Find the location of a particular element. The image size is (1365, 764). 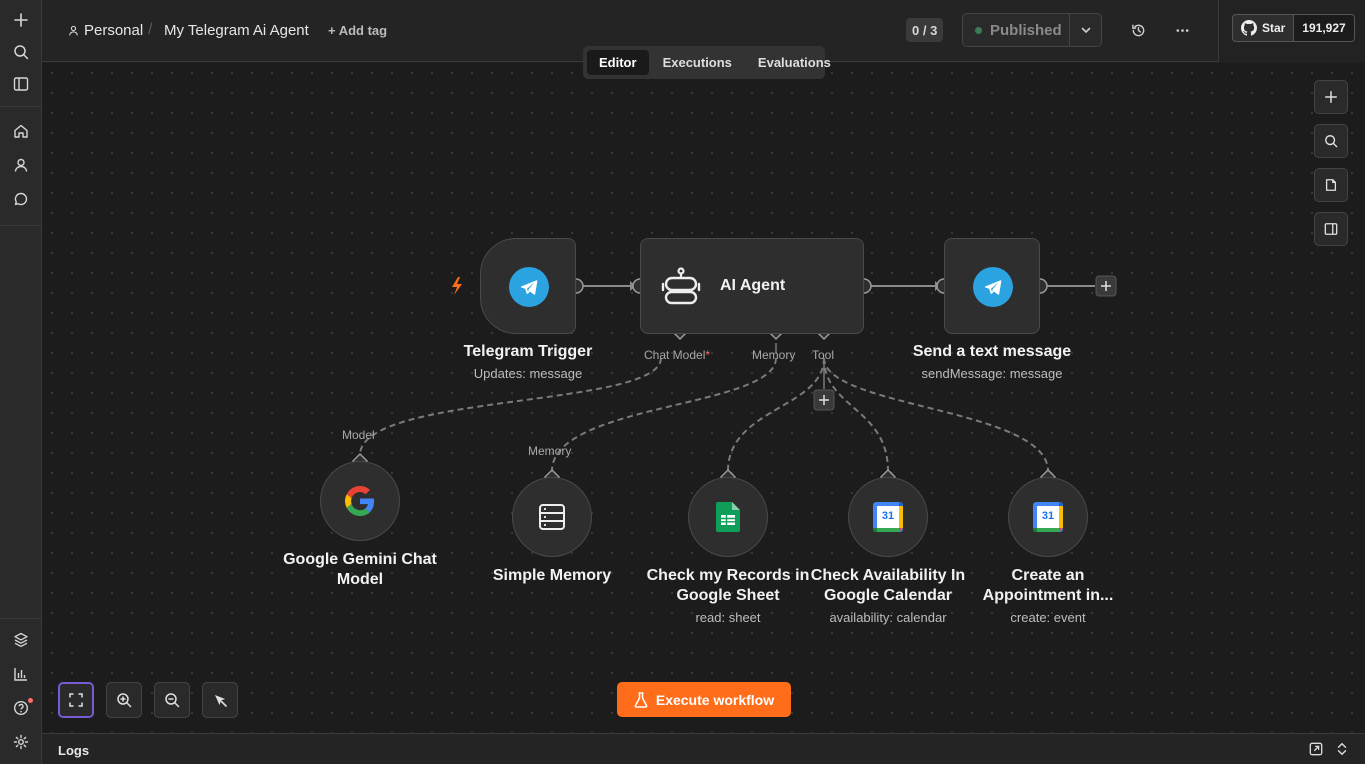

tool-port-label: Tool is located at coordinates (823, 355).